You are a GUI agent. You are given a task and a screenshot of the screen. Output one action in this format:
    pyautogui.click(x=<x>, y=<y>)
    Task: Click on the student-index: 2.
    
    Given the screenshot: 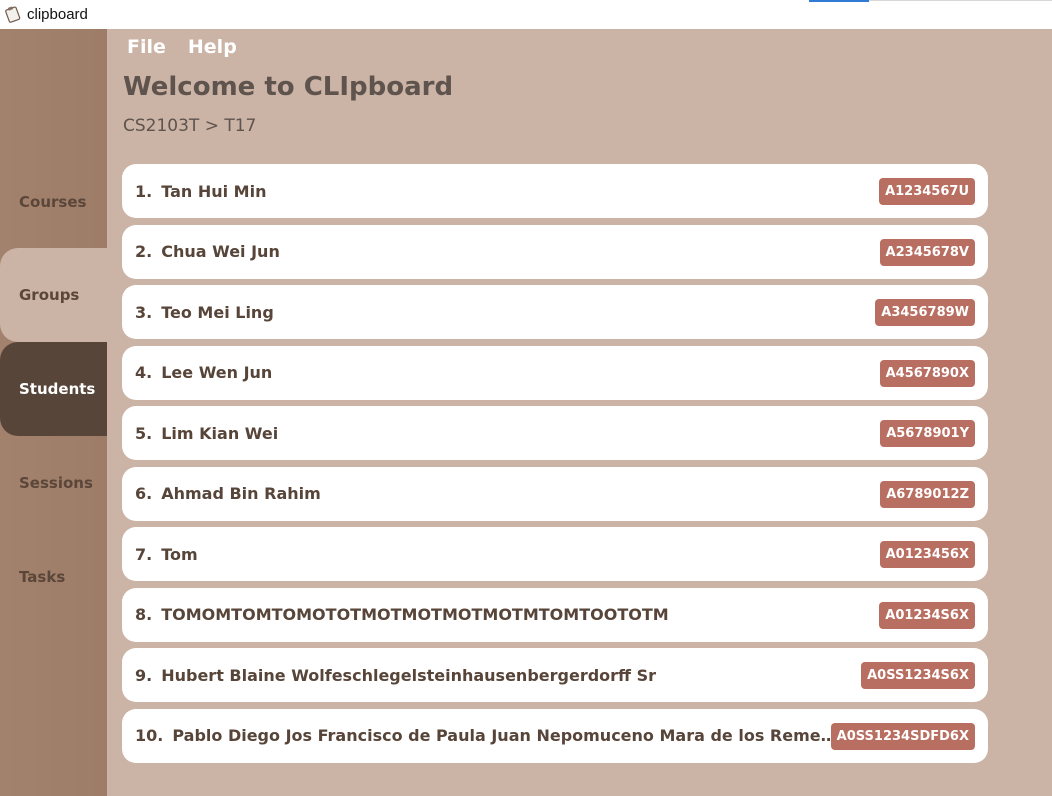 What is the action you would take?
    pyautogui.click(x=144, y=251)
    